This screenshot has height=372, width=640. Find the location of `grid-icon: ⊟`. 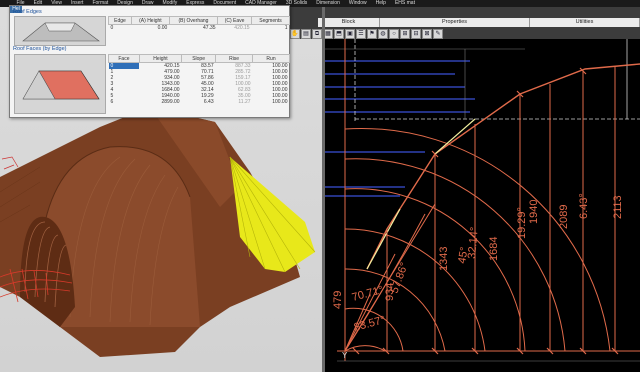

grid-icon: ⊟ is located at coordinates (416, 33).